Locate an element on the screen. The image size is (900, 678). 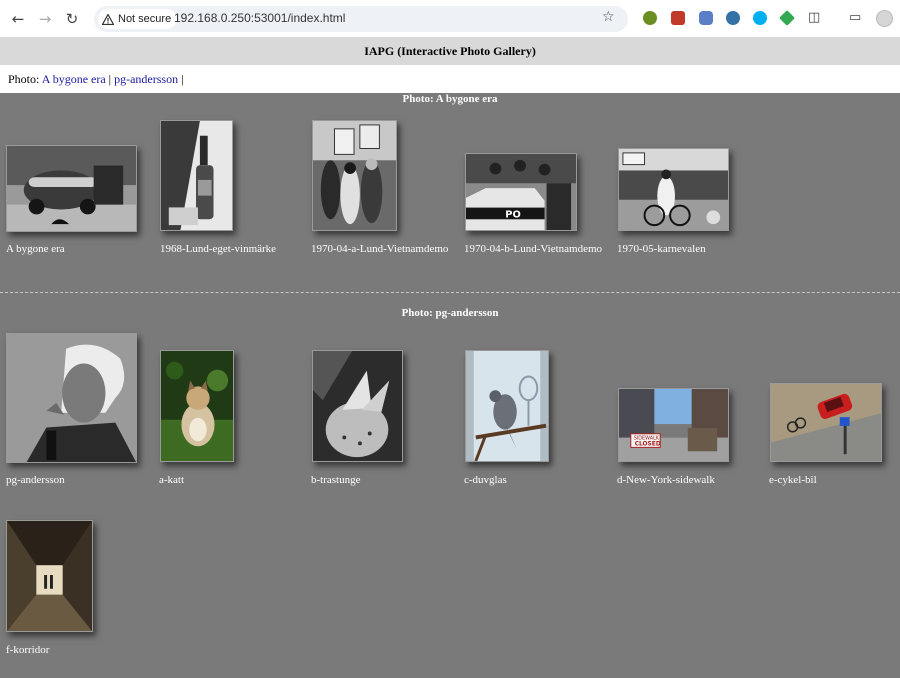
photo-caption: c-duvglas is located at coordinates (534, 480).